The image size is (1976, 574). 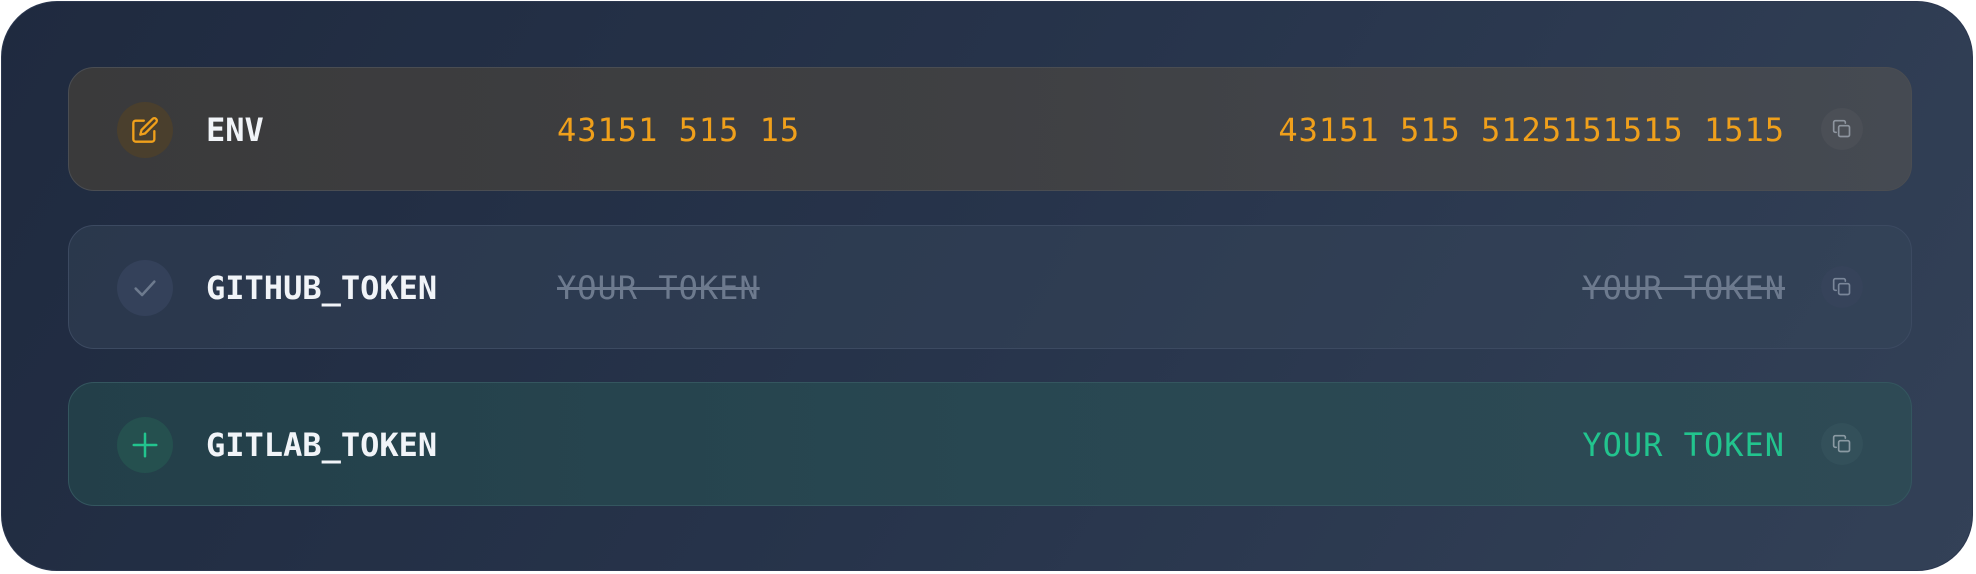 What do you see at coordinates (322, 445) in the screenshot?
I see `env-key: GITLAB_TOKEN` at bounding box center [322, 445].